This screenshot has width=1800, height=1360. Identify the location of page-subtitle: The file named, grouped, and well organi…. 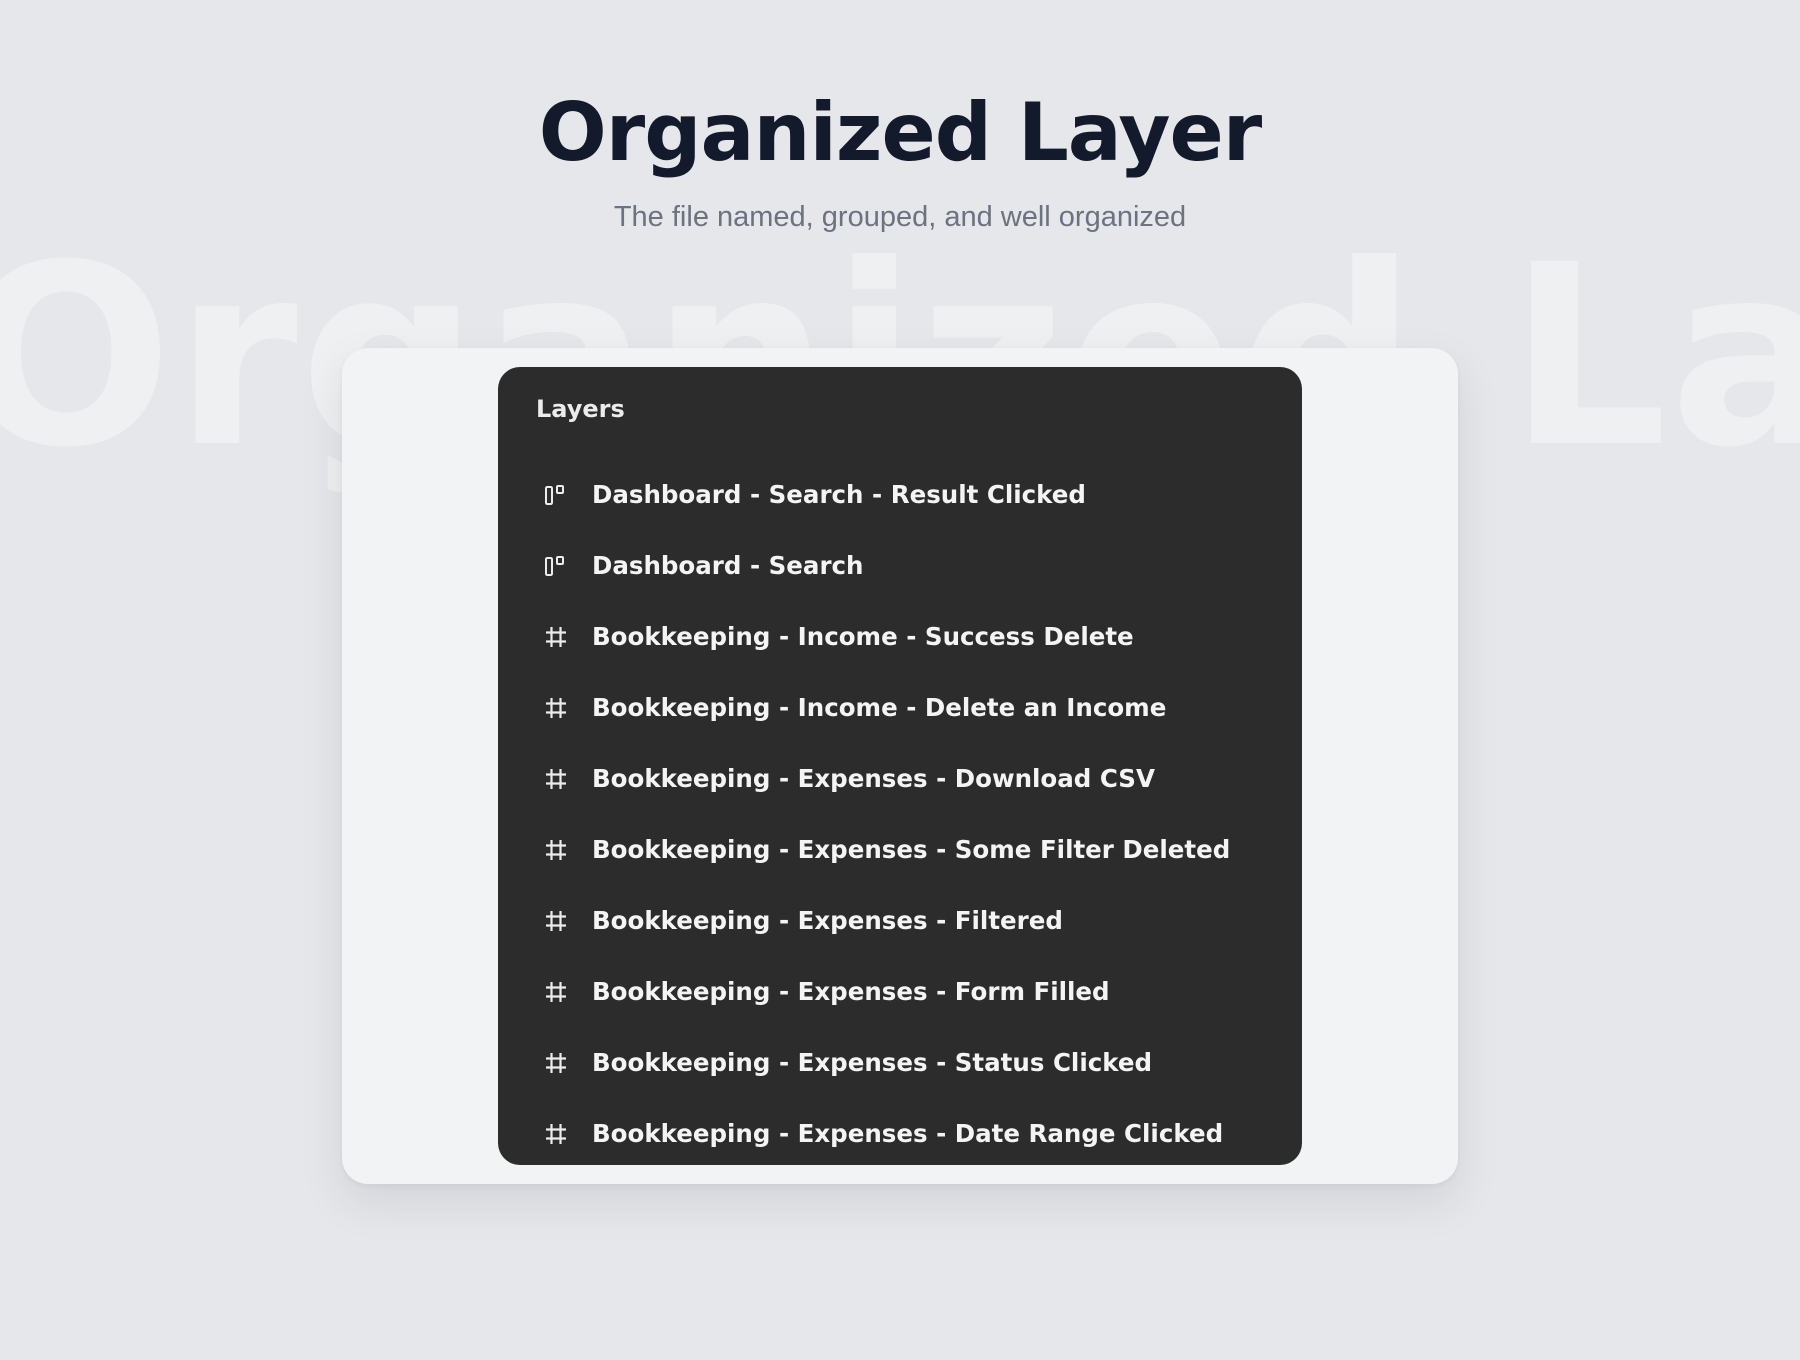
(900, 217).